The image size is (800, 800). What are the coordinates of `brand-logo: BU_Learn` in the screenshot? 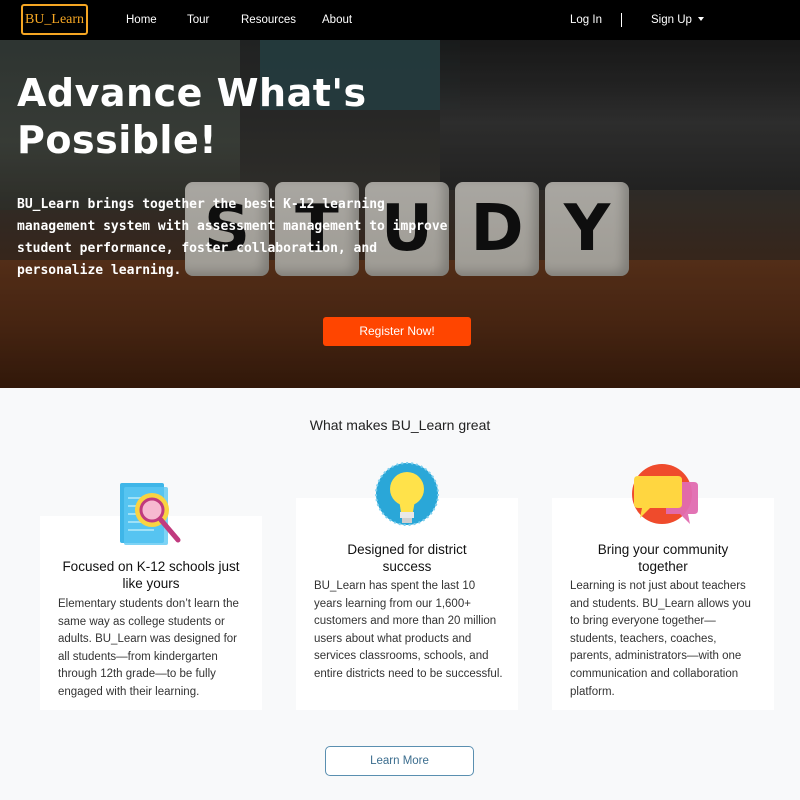 It's located at (54, 19).